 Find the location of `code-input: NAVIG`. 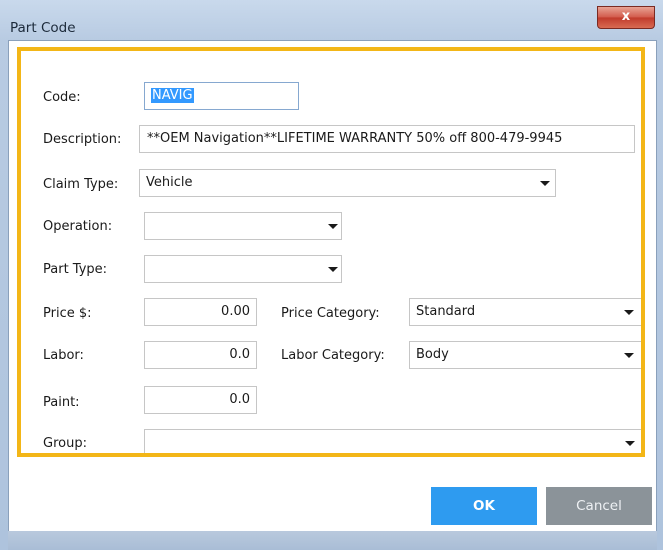

code-input: NAVIG is located at coordinates (221, 96).